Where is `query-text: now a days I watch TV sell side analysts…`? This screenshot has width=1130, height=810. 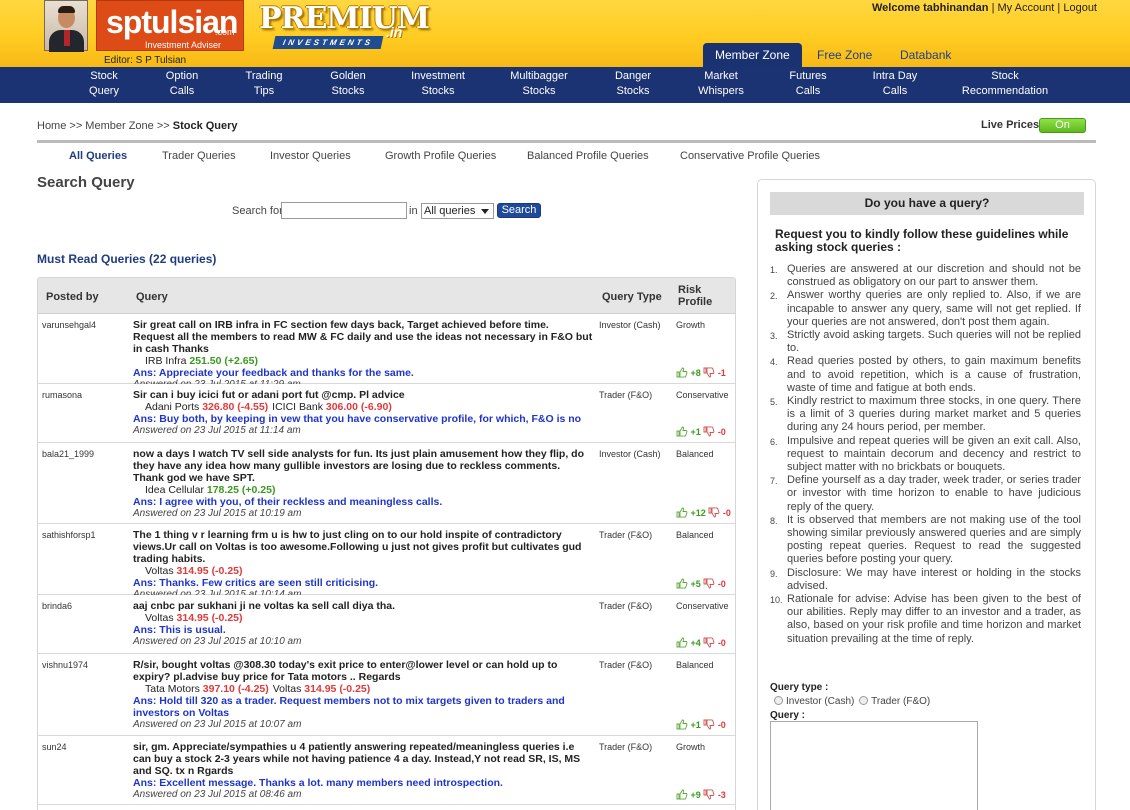
query-text: now a days I watch TV sell side analysts… is located at coordinates (359, 466).